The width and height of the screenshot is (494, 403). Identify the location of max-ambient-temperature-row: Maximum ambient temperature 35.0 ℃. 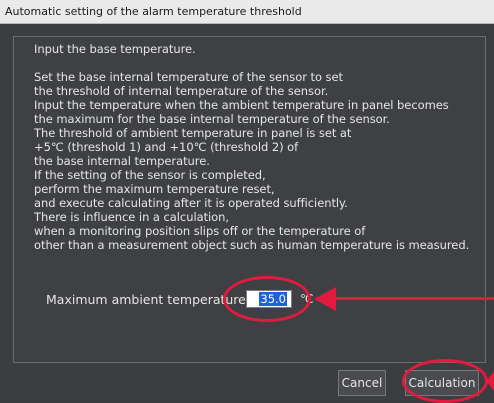
(179, 300).